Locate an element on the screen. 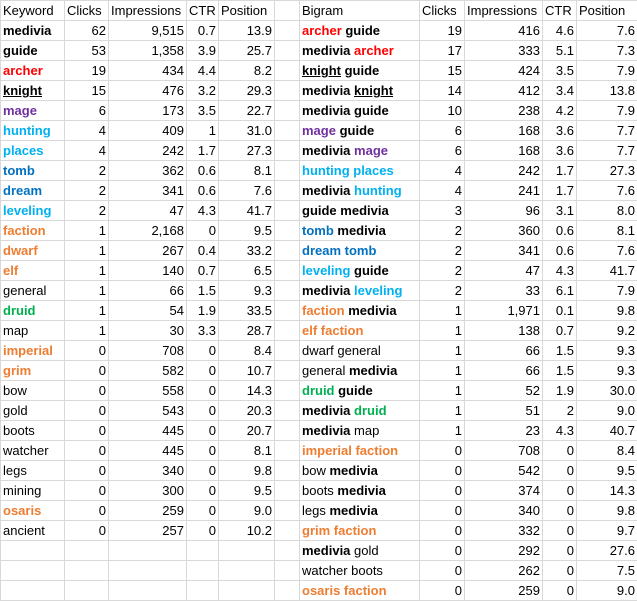 This screenshot has width=637, height=601. keyword-ctr-cell: 3.5 is located at coordinates (202, 110).